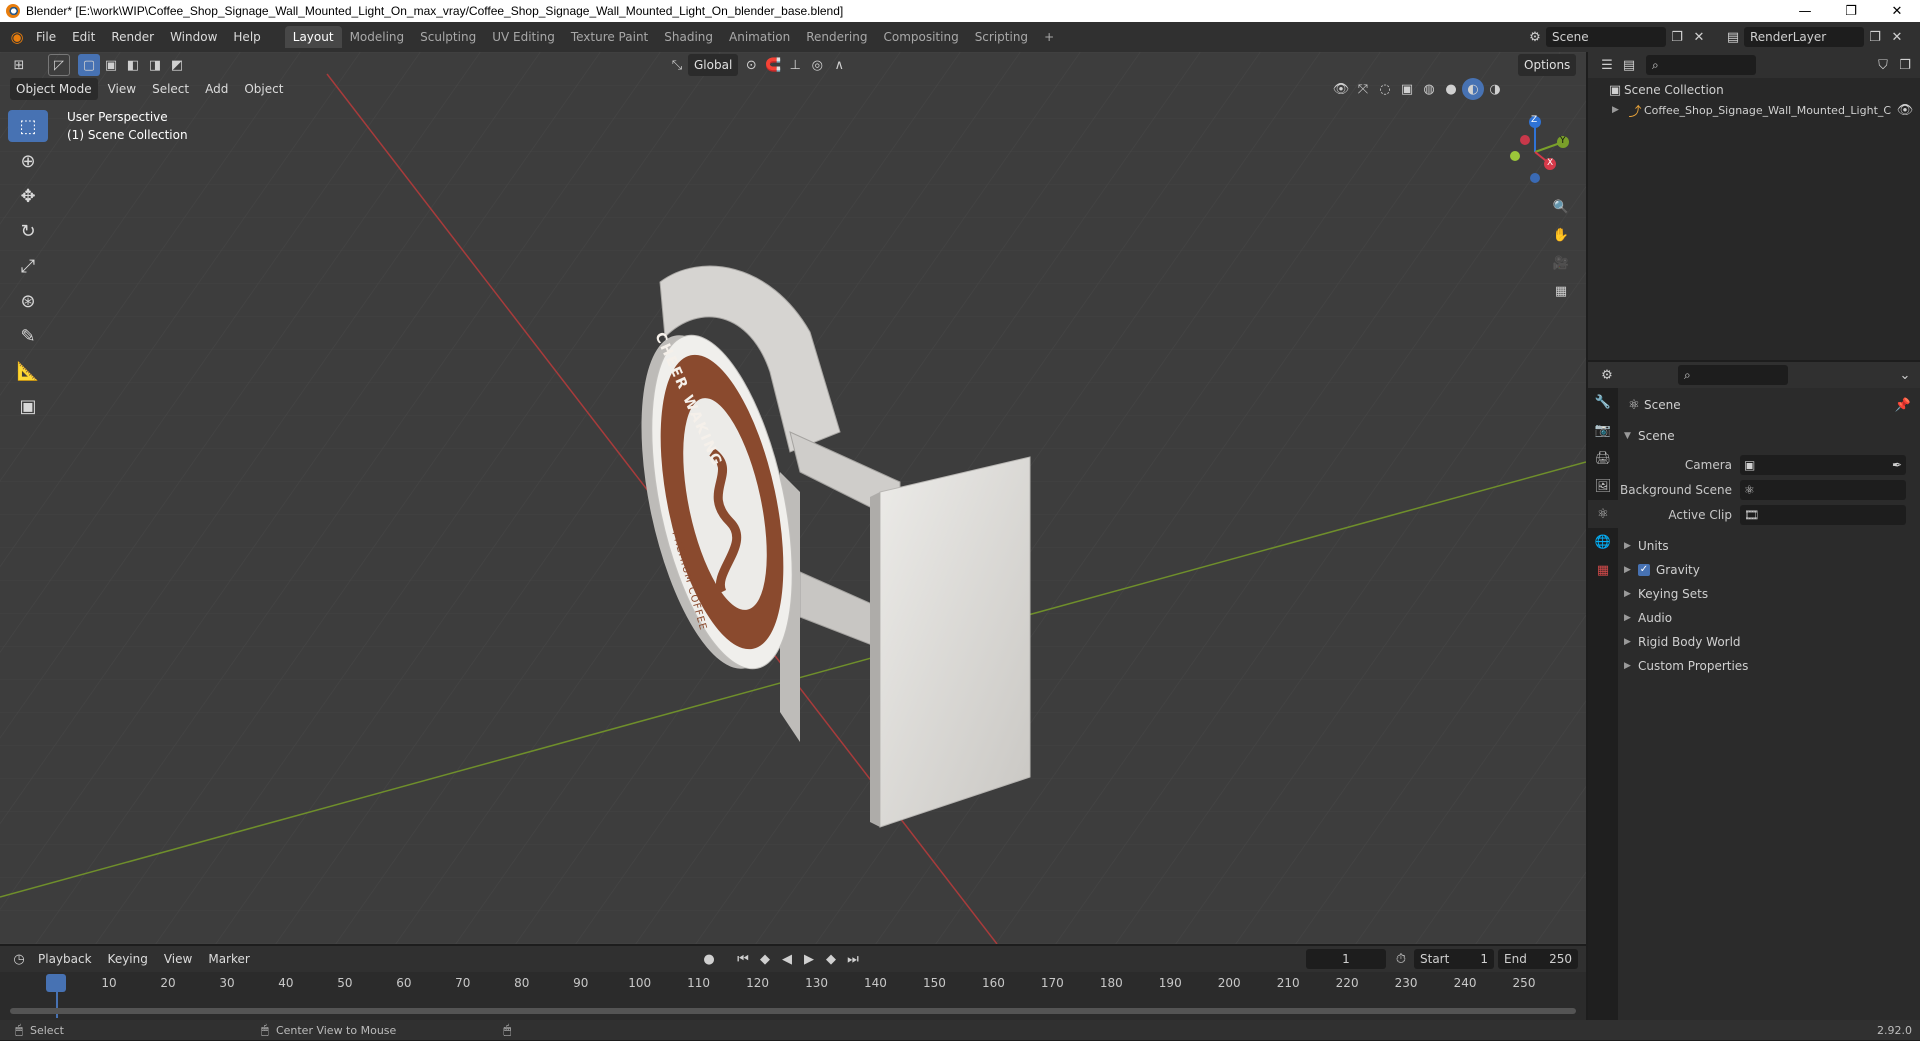 Image resolution: width=1920 pixels, height=1041 pixels. I want to click on view-layer-icon: ▤, so click(1733, 37).